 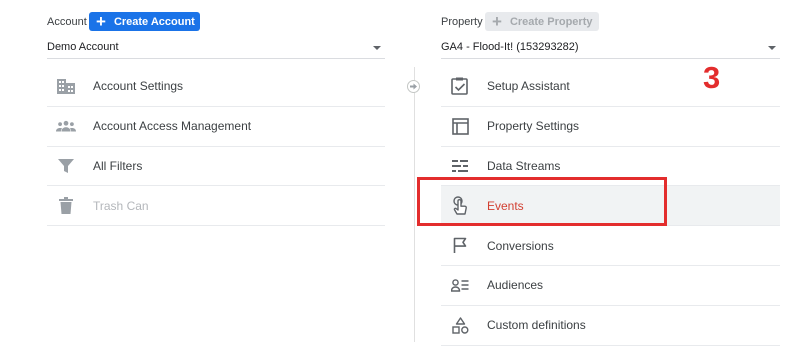 I want to click on menu-item-label: Trash Can, so click(x=121, y=205).